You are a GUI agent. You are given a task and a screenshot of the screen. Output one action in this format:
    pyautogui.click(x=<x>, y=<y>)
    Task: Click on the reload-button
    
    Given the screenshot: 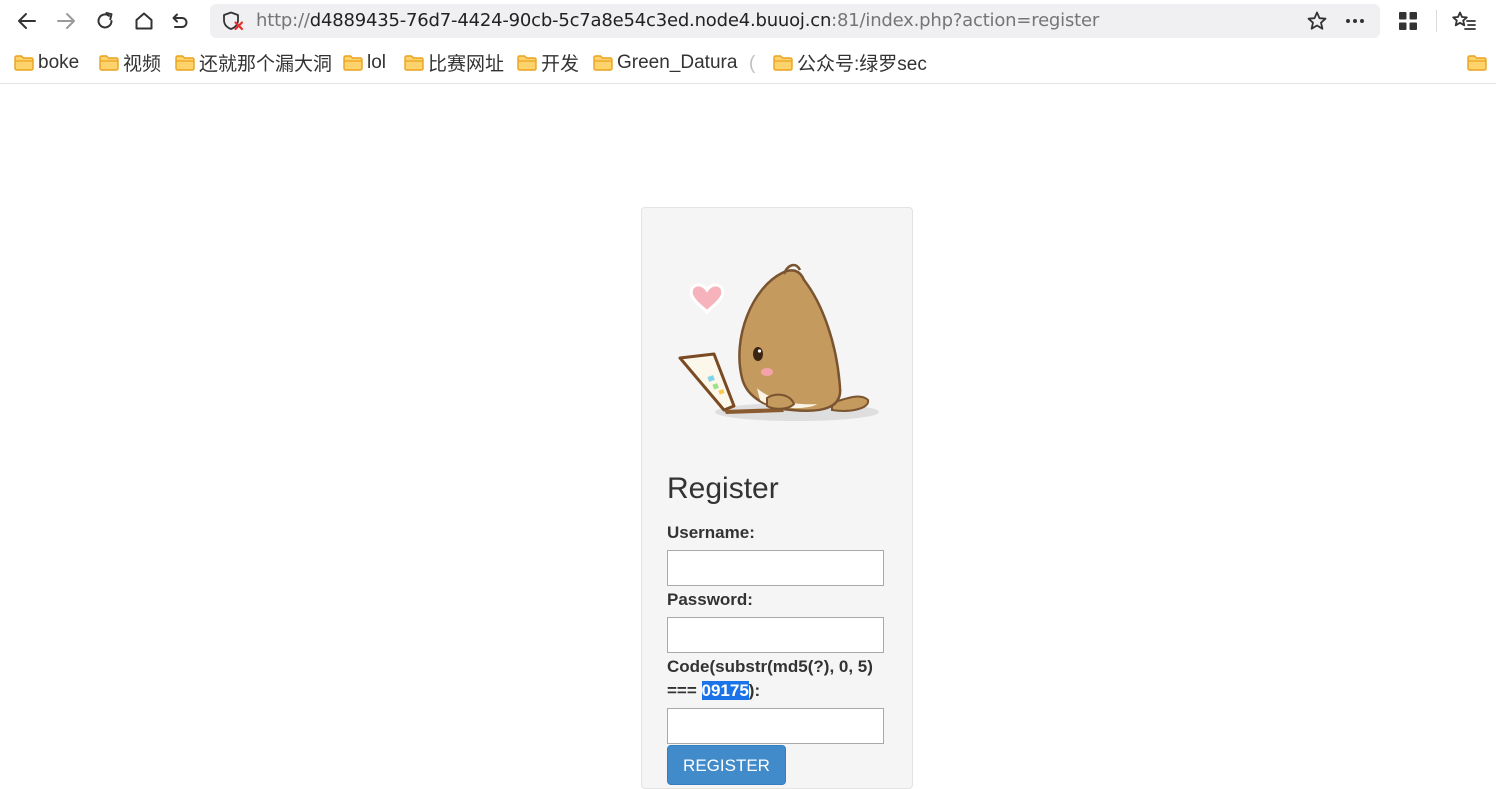 What is the action you would take?
    pyautogui.click(x=105, y=21)
    